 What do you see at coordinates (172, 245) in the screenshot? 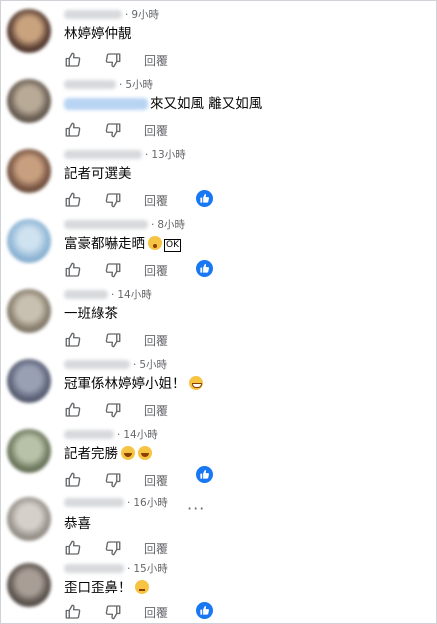
I see `ok-symbol: OK` at bounding box center [172, 245].